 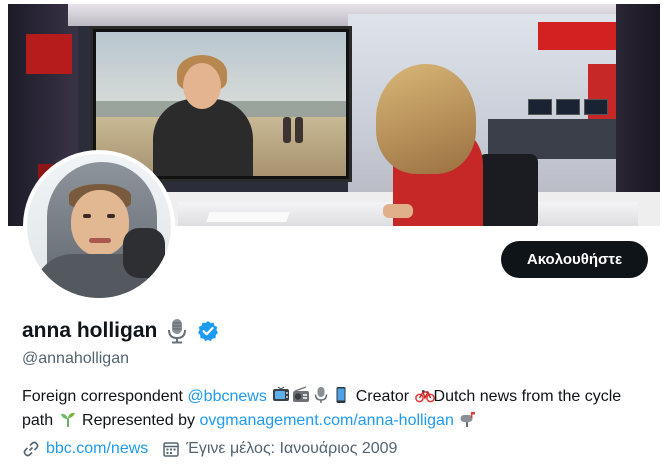 I want to click on banner-presenter-hair, so click(x=426, y=119).